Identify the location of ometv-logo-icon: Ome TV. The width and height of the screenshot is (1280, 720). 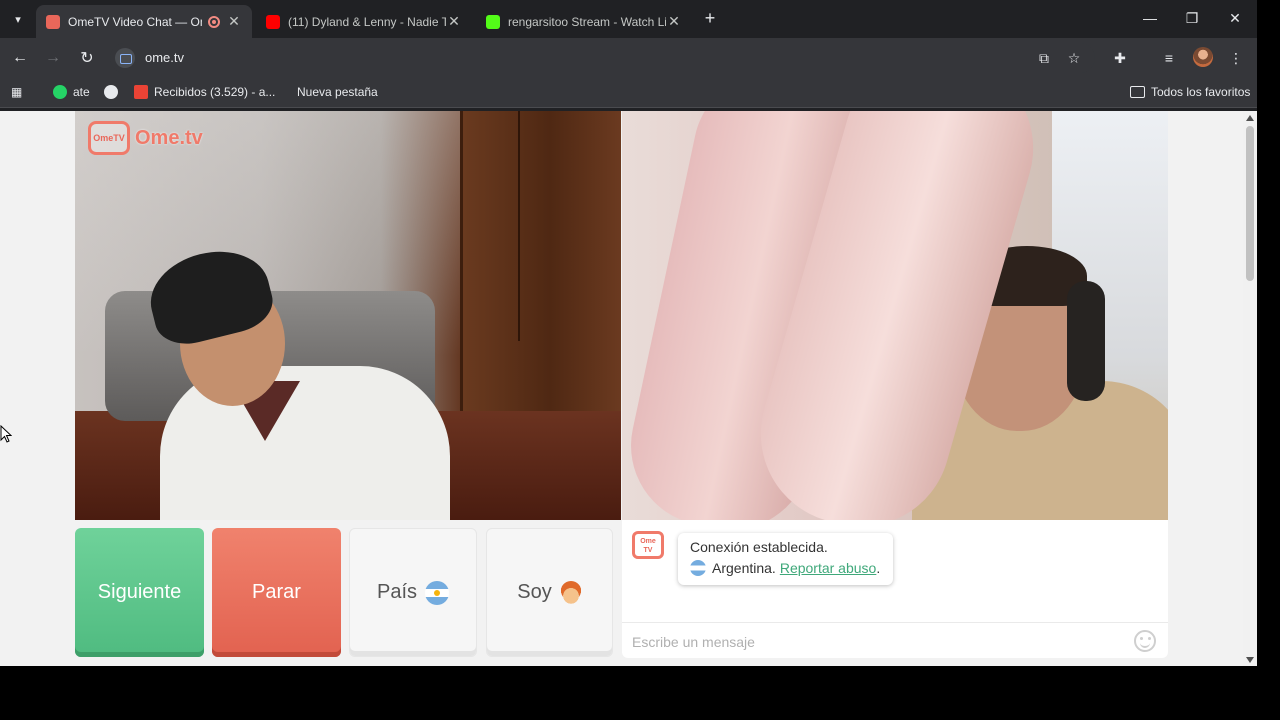
(109, 138).